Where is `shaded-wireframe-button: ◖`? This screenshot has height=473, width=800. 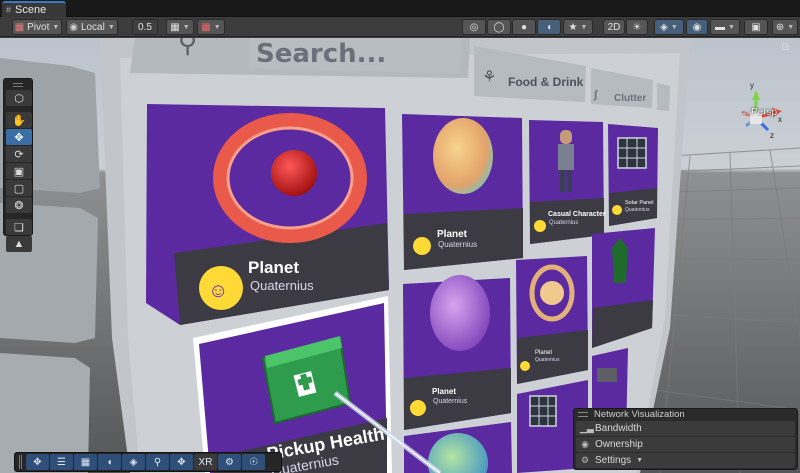 shaded-wireframe-button: ◖ is located at coordinates (549, 27).